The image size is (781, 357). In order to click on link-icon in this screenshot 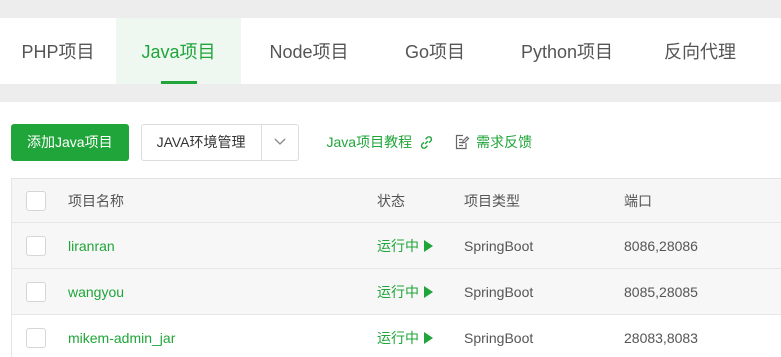, I will do `click(426, 142)`.